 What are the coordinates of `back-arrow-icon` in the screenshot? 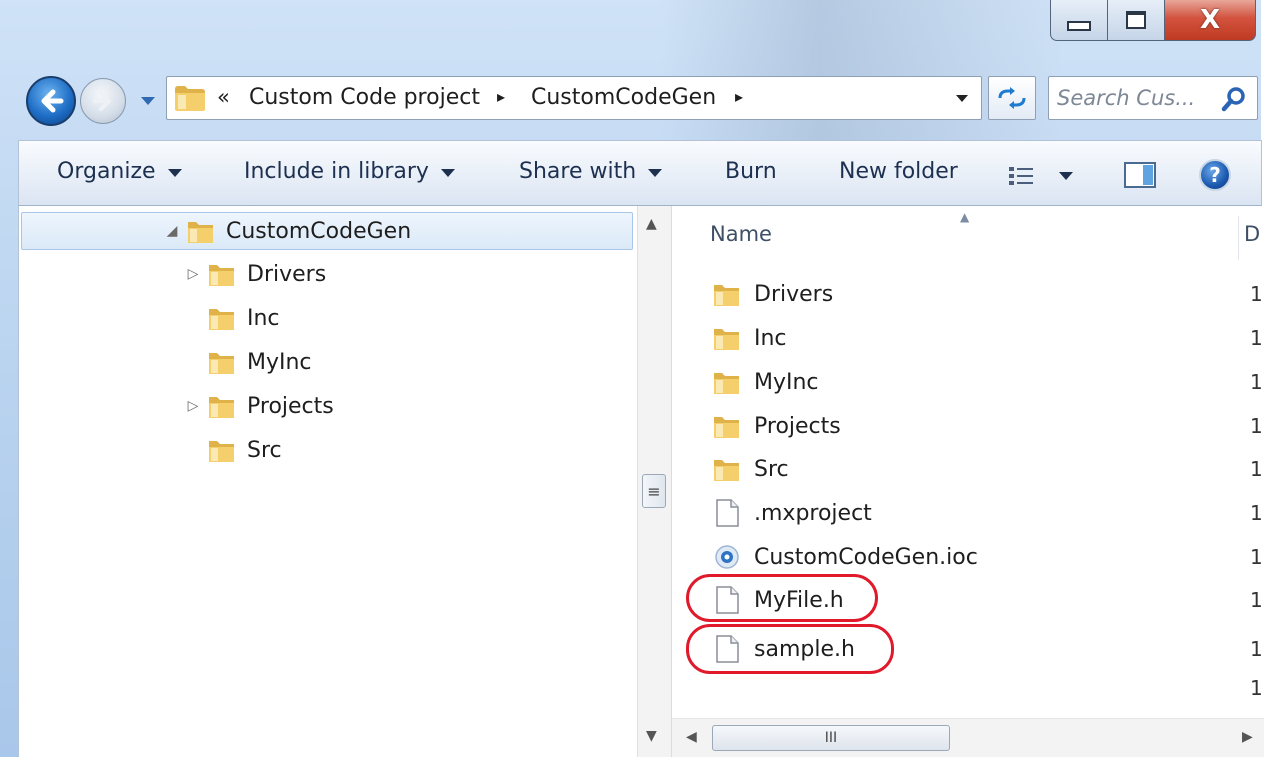 It's located at (52, 101).